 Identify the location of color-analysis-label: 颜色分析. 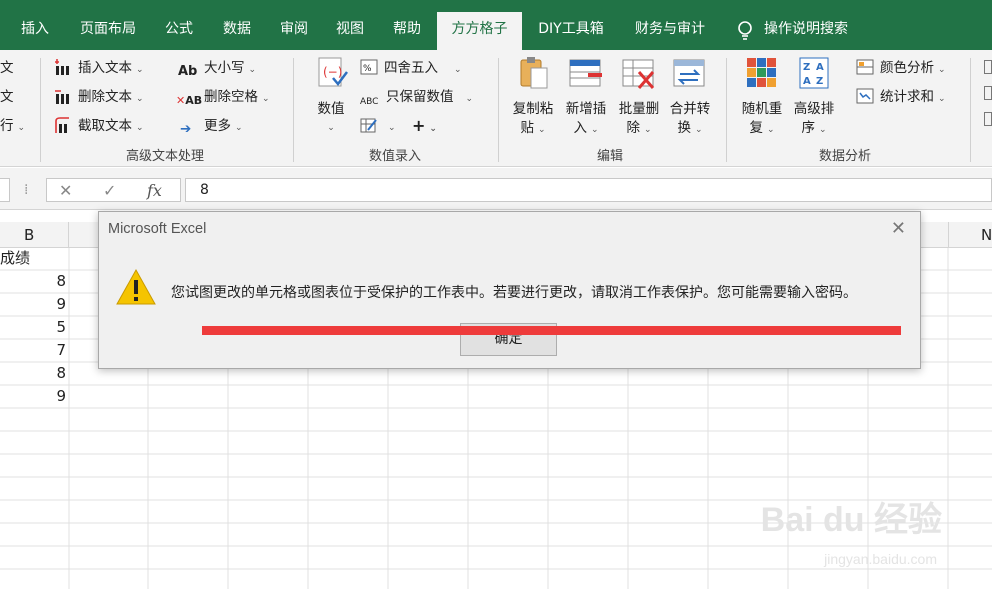
(907, 68).